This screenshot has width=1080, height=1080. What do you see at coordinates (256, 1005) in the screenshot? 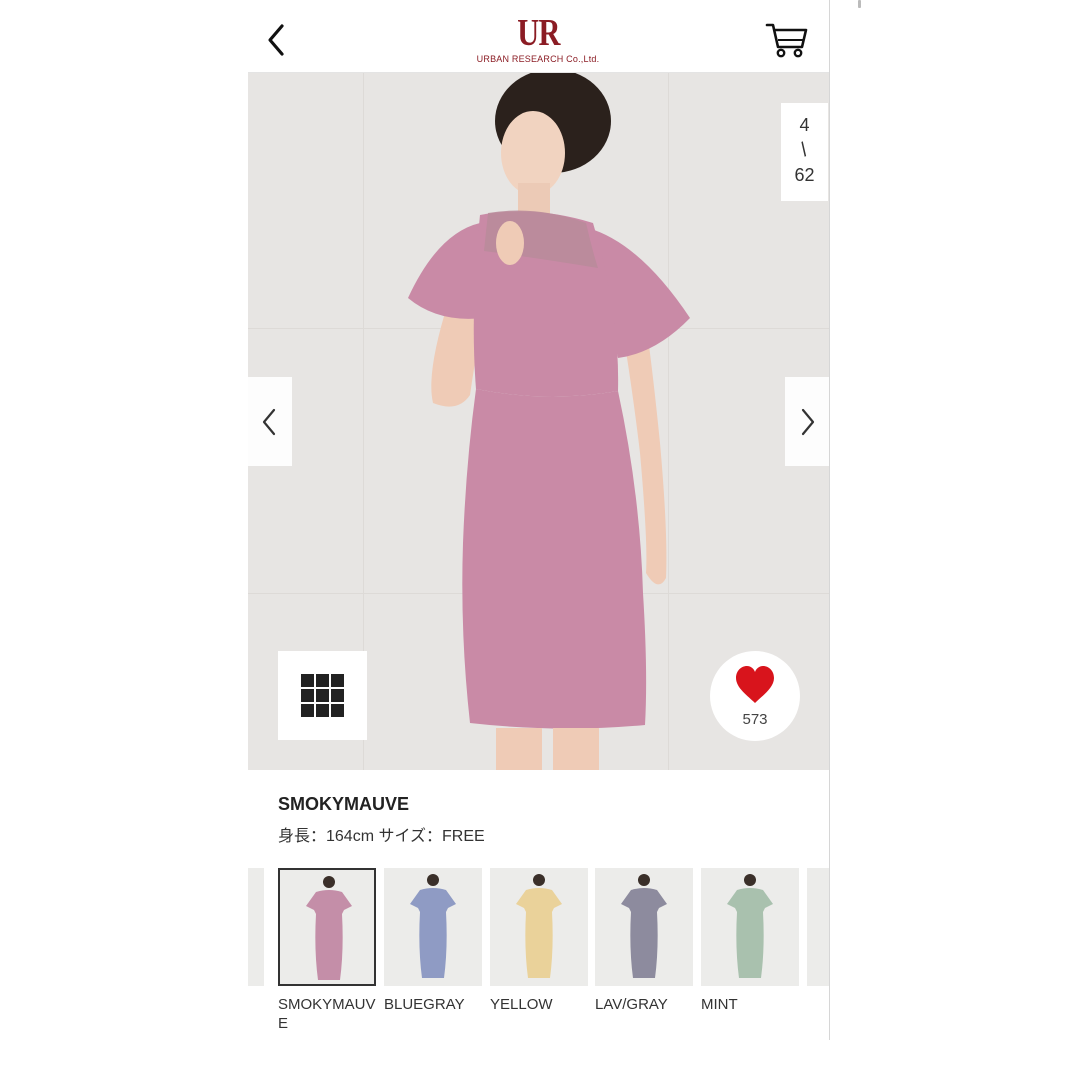
I see `thumbnail-label: Y` at bounding box center [256, 1005].